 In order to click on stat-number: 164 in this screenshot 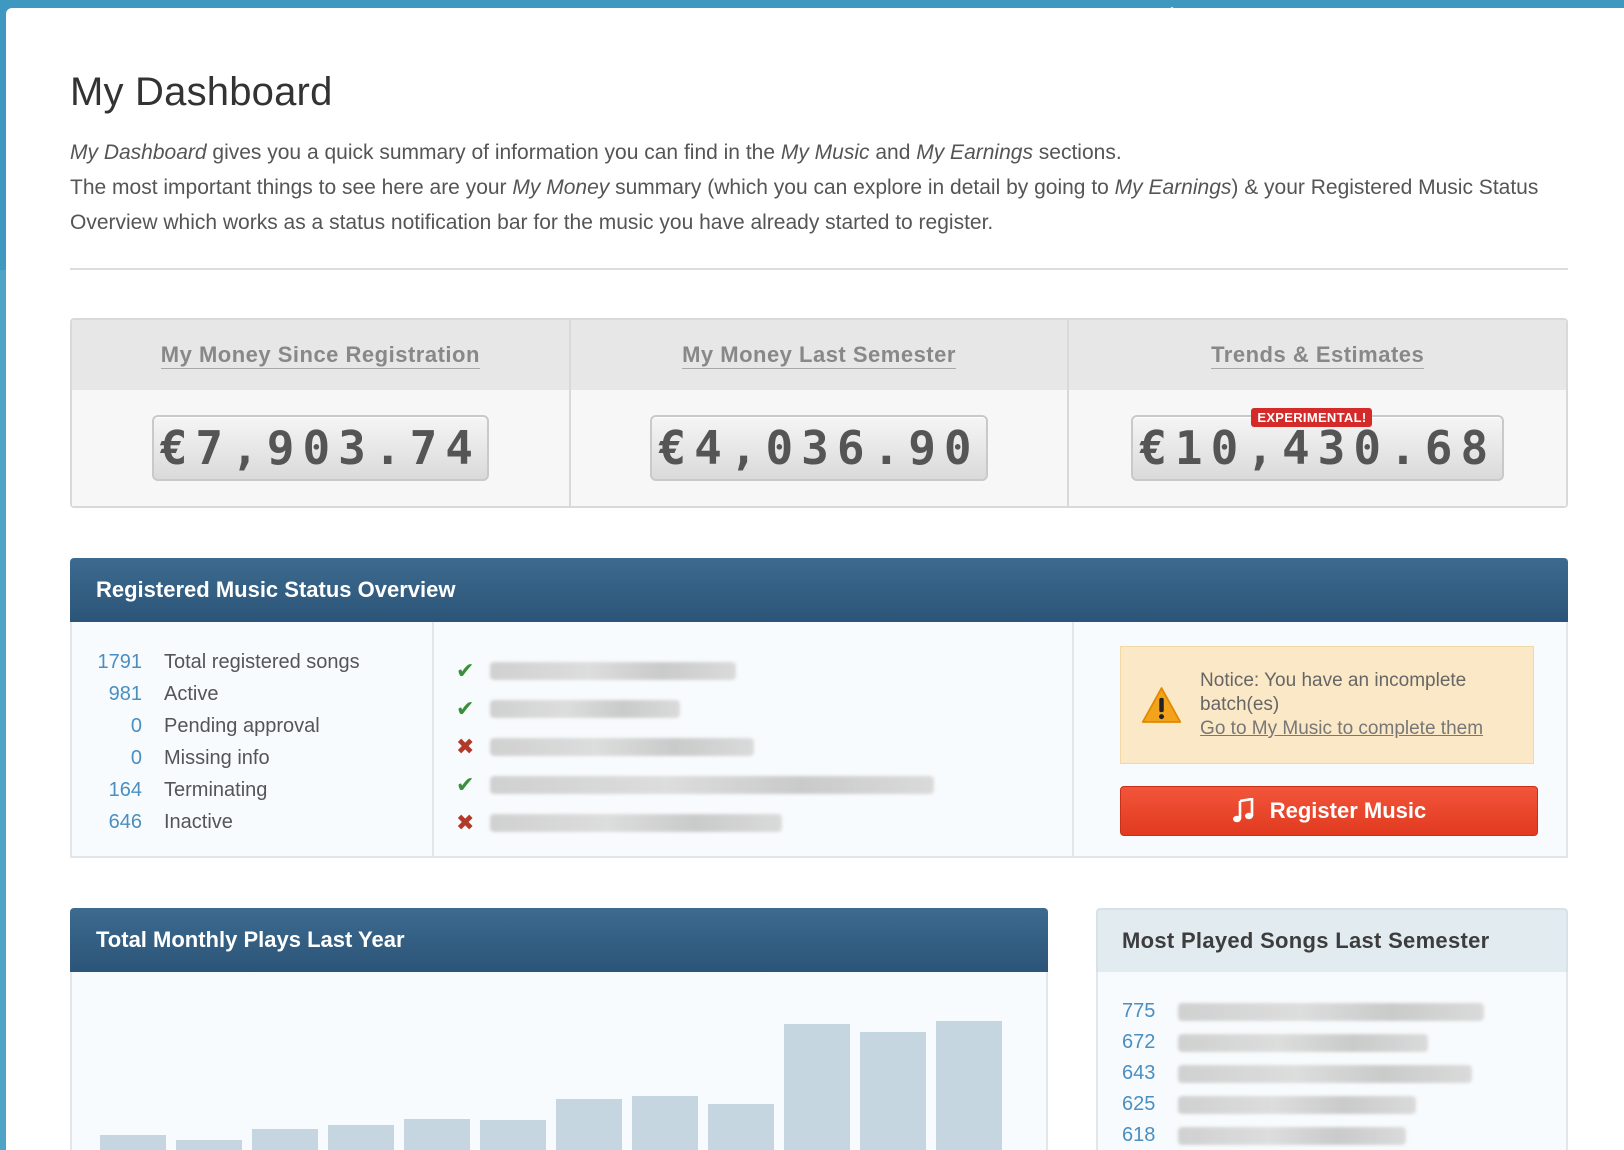, I will do `click(119, 790)`.